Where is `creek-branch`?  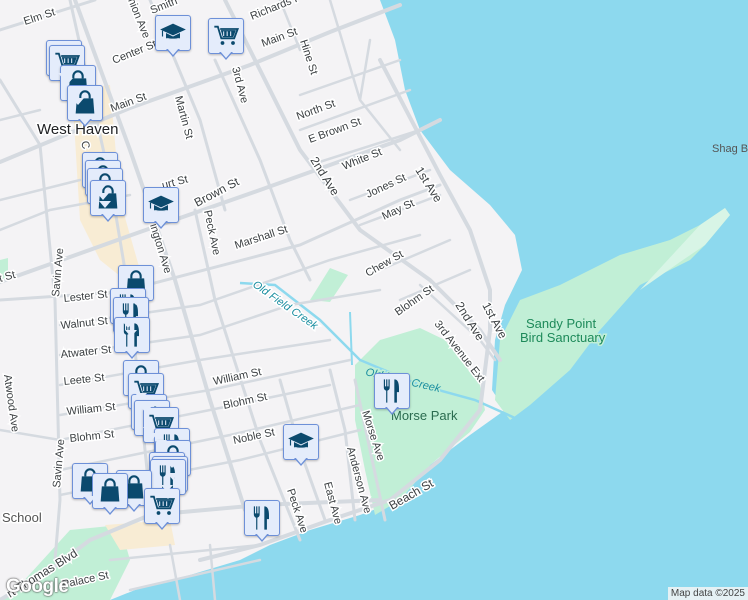 creek-branch is located at coordinates (351, 338).